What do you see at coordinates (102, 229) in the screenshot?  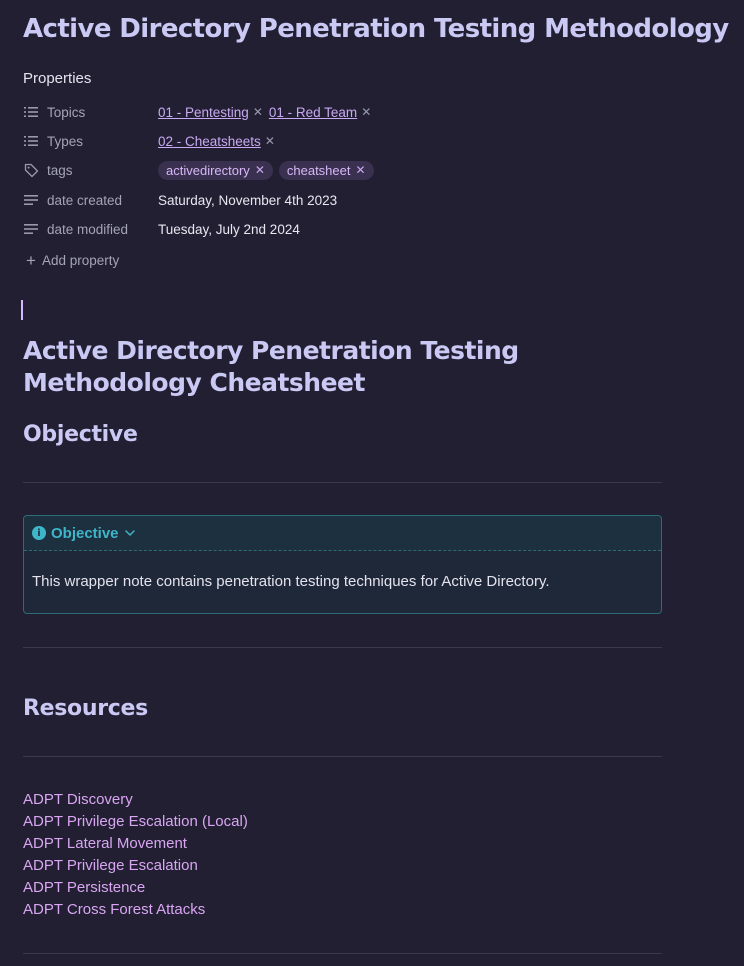 I see `property-key-date-modified: date modified` at bounding box center [102, 229].